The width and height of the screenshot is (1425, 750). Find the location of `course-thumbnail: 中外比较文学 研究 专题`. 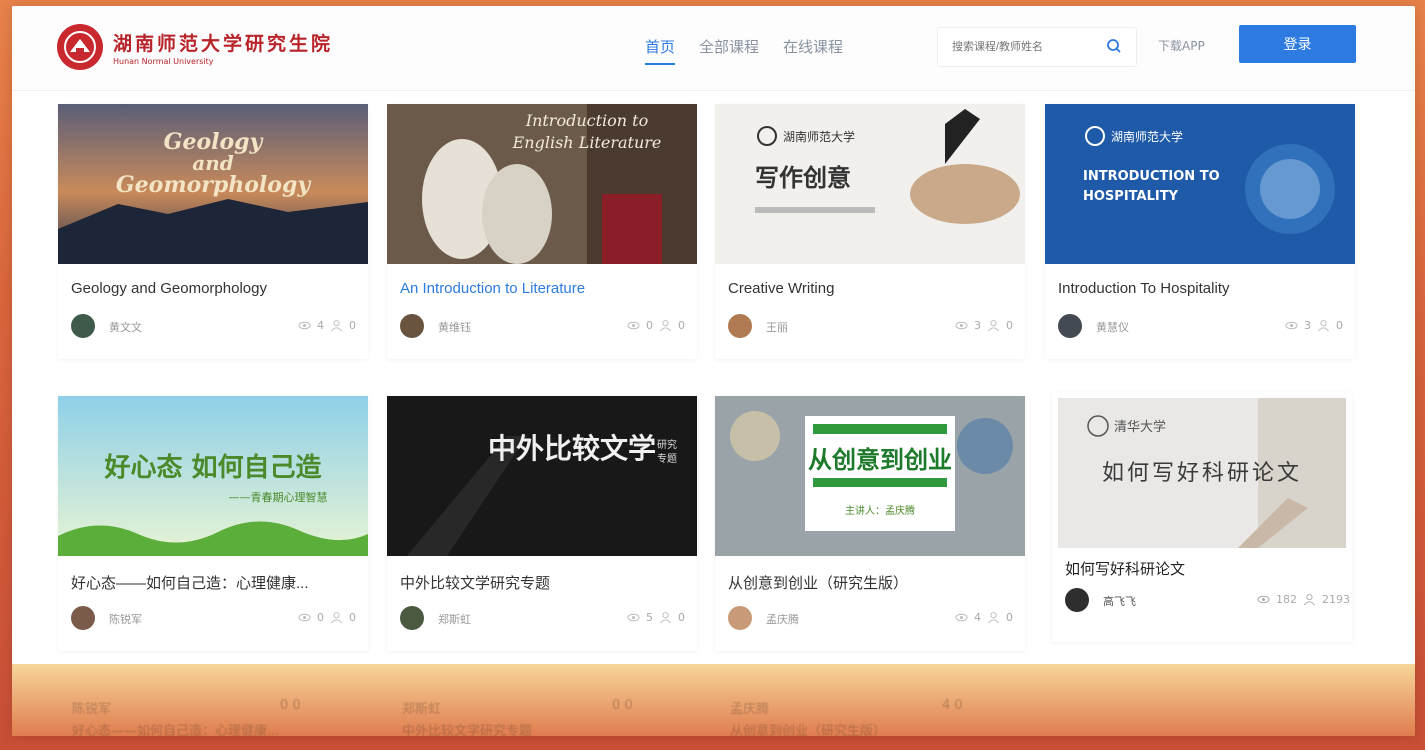

course-thumbnail: 中外比较文学 研究 专题 is located at coordinates (542, 476).